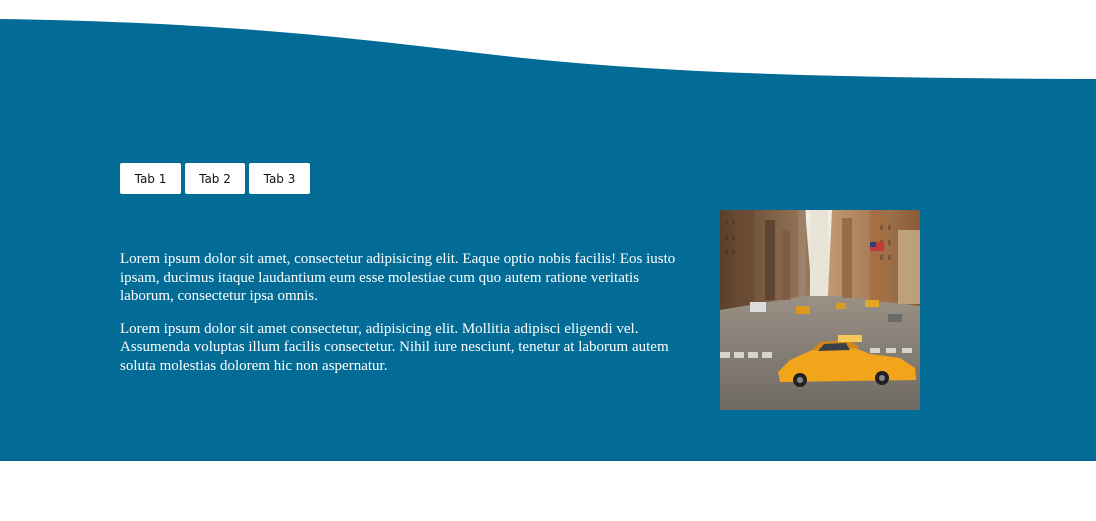  What do you see at coordinates (820, 310) in the screenshot?
I see `city-street-image` at bounding box center [820, 310].